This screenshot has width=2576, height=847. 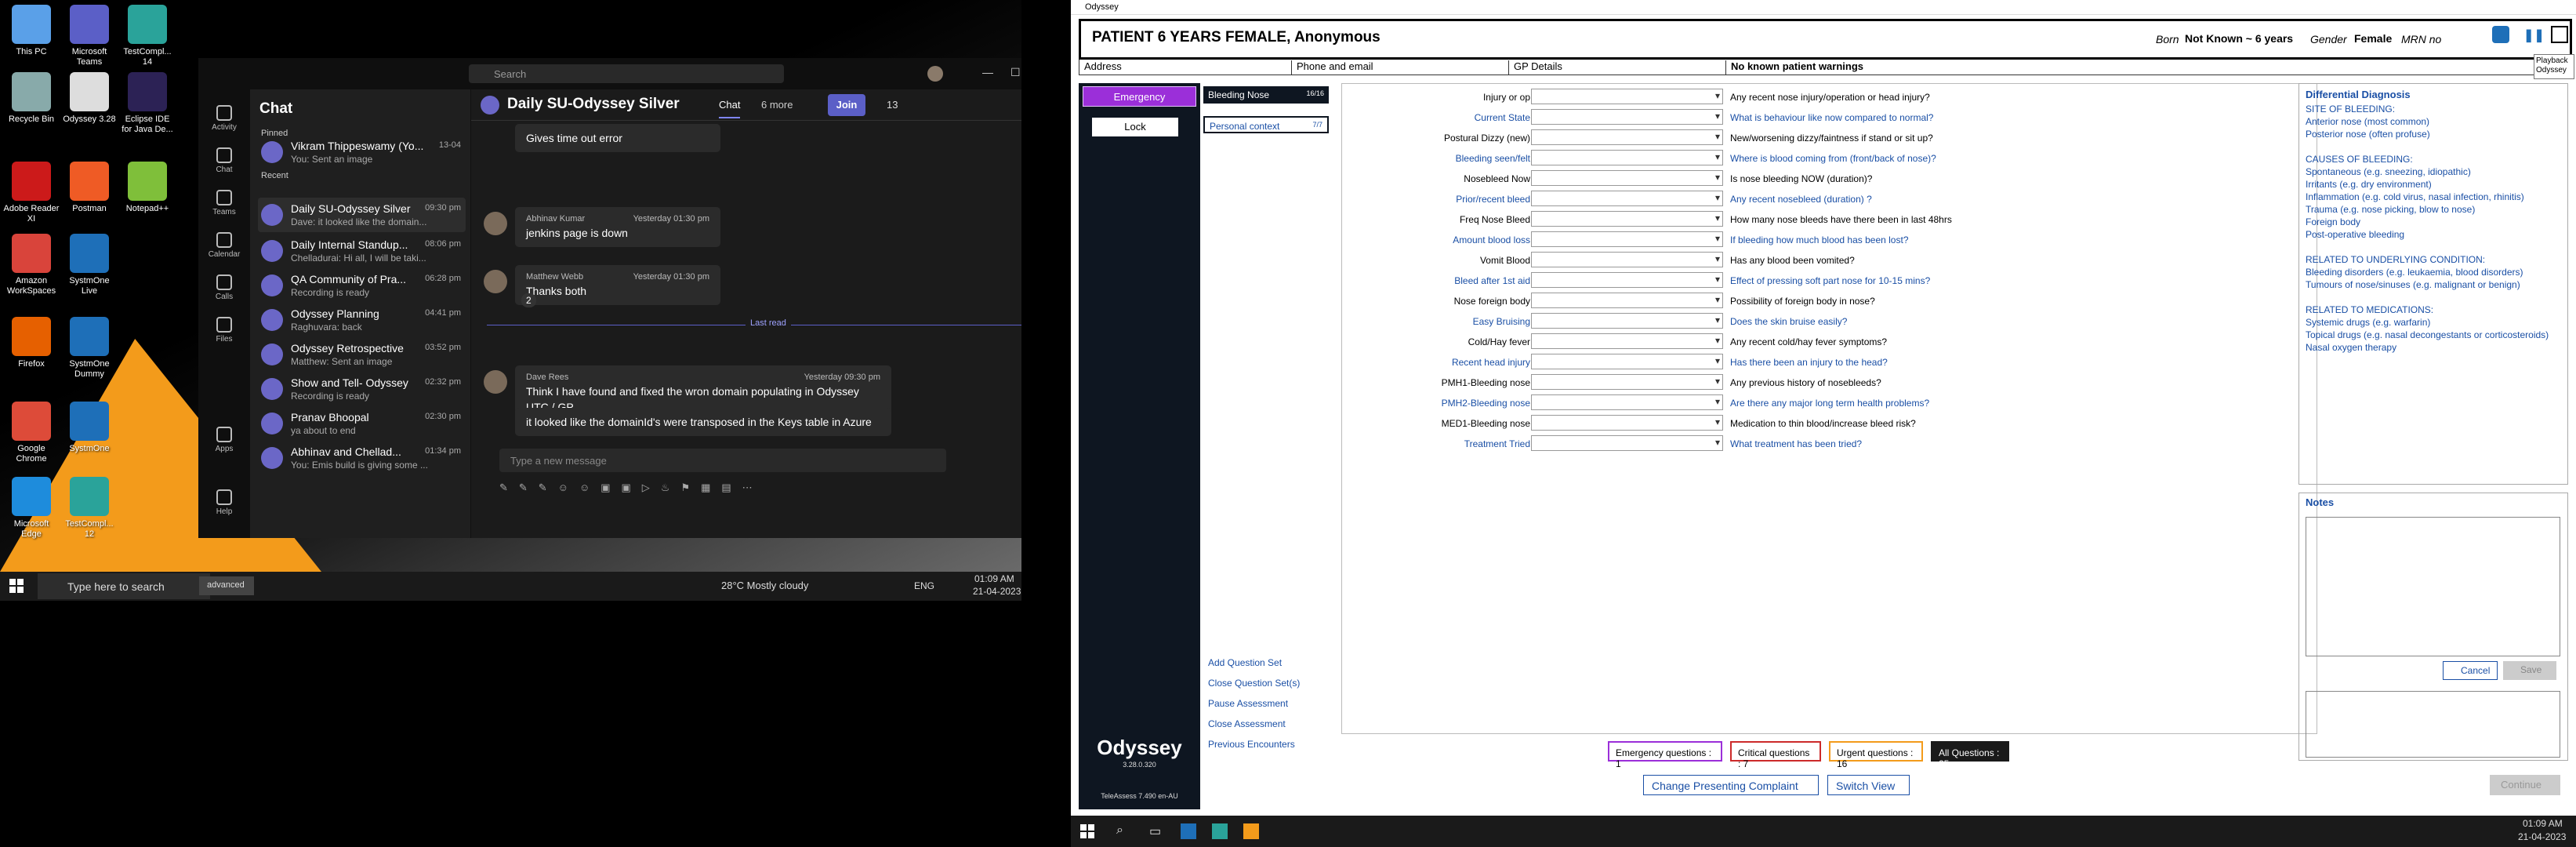 What do you see at coordinates (1876, 755) in the screenshot?
I see `urgent-count: Urgent questions : 16` at bounding box center [1876, 755].